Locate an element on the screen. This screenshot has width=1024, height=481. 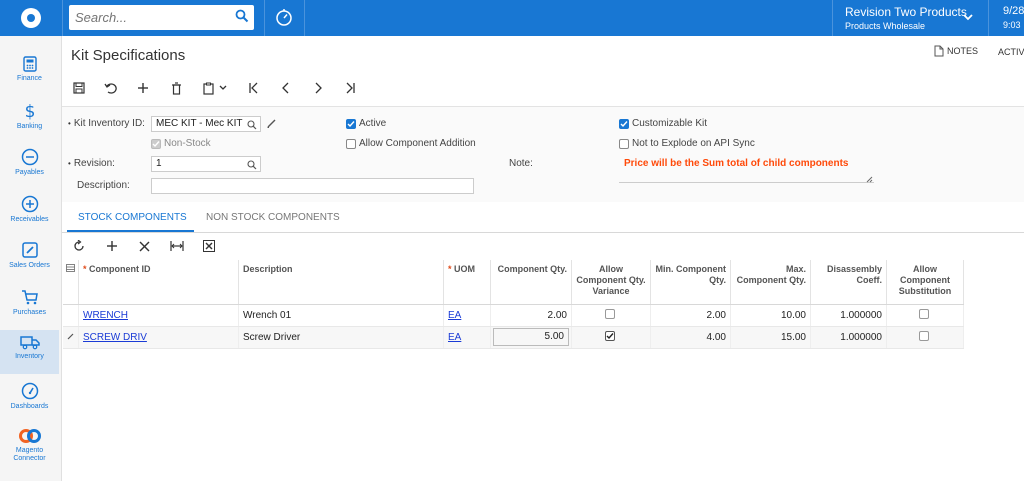
col-component-id: * Component ID is located at coordinates (158, 282).